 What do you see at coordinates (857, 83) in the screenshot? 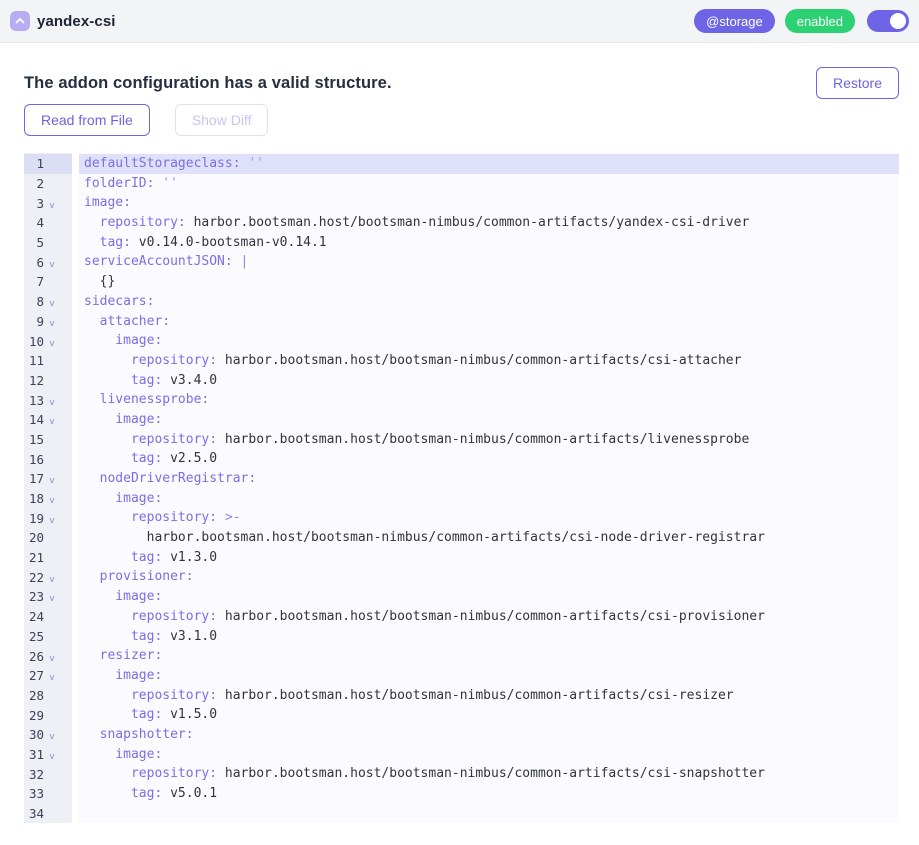
I see `restore-button: Restore` at bounding box center [857, 83].